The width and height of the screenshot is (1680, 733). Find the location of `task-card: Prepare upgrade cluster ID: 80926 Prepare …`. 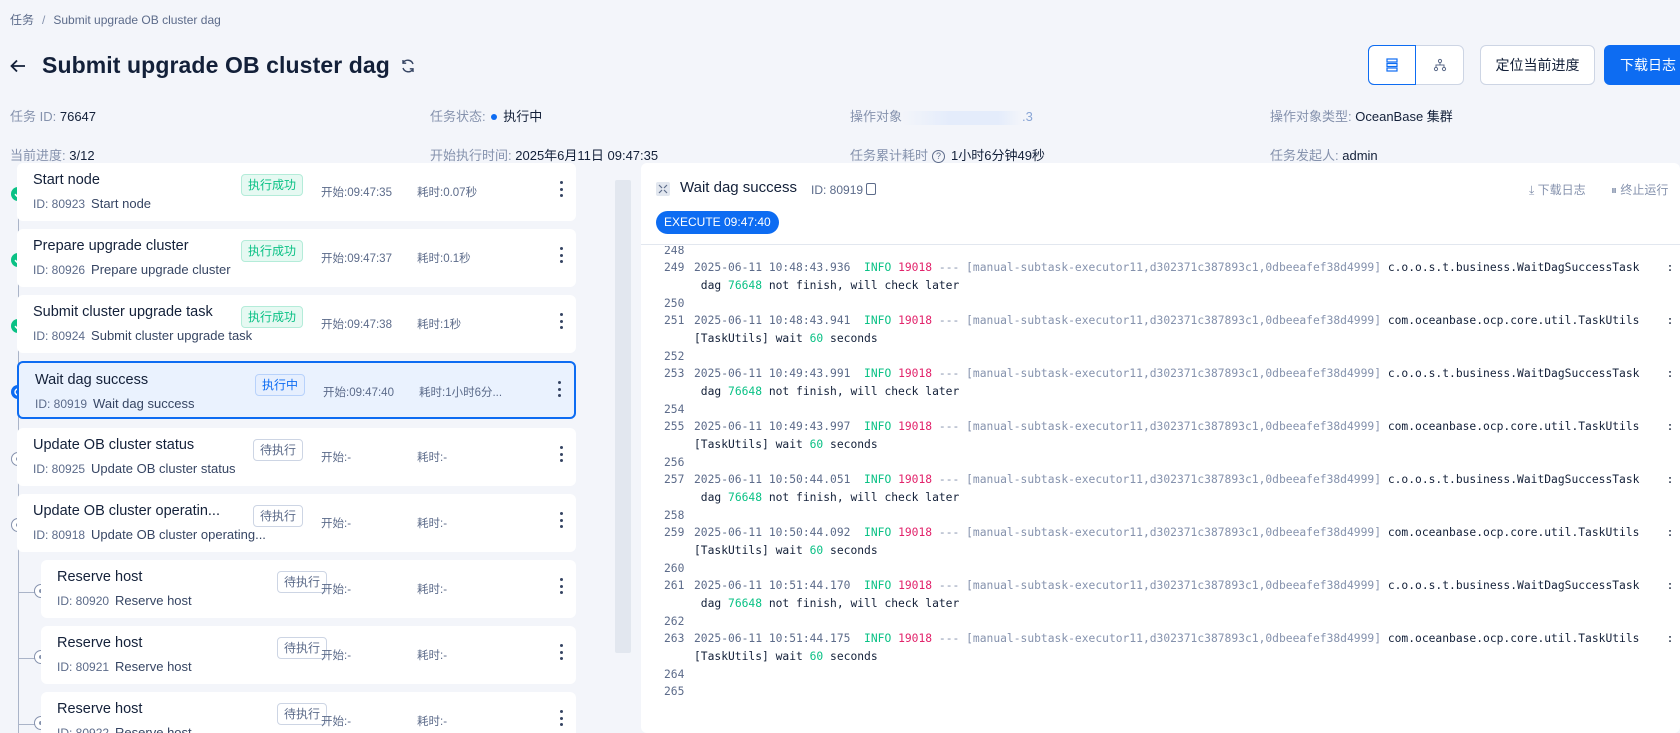

task-card: Prepare upgrade cluster ID: 80926 Prepare … is located at coordinates (296, 258).